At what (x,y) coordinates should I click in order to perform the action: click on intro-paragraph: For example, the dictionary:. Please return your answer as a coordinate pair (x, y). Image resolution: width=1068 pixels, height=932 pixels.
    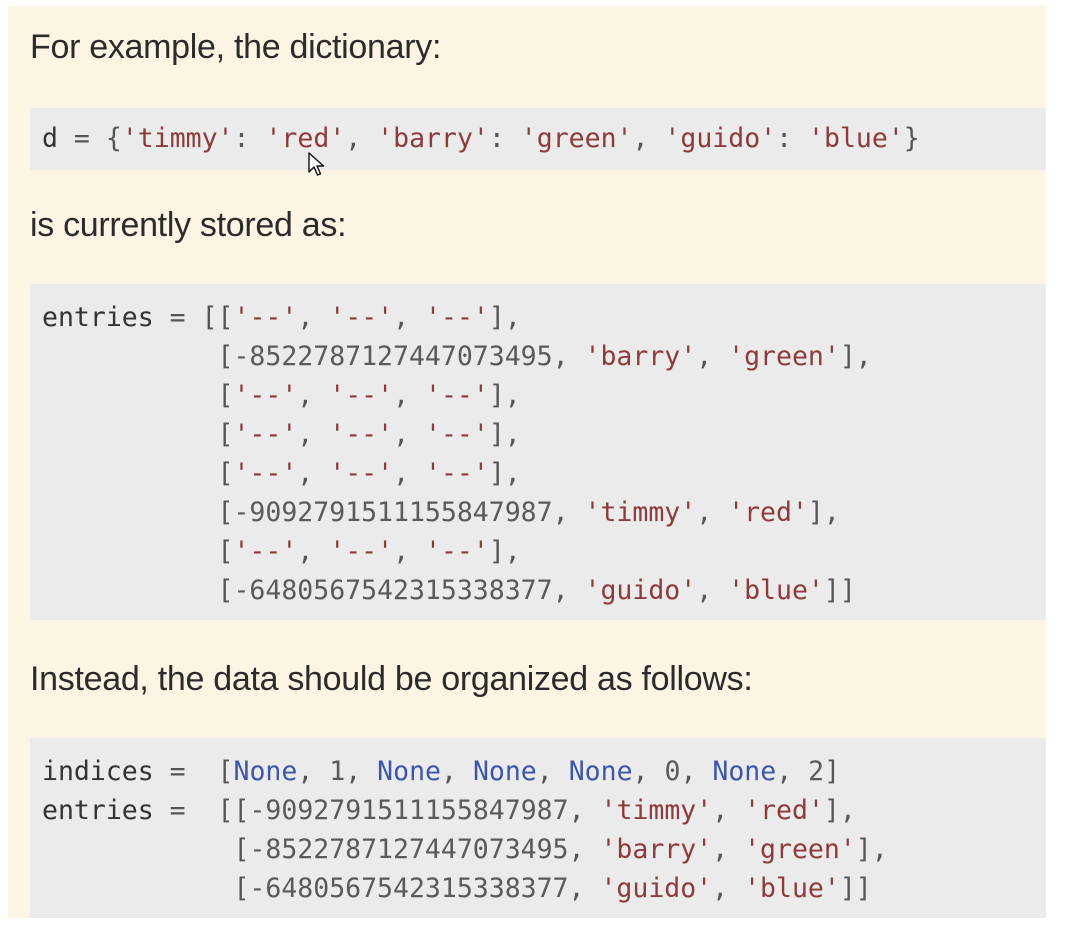
    Looking at the image, I should click on (236, 47).